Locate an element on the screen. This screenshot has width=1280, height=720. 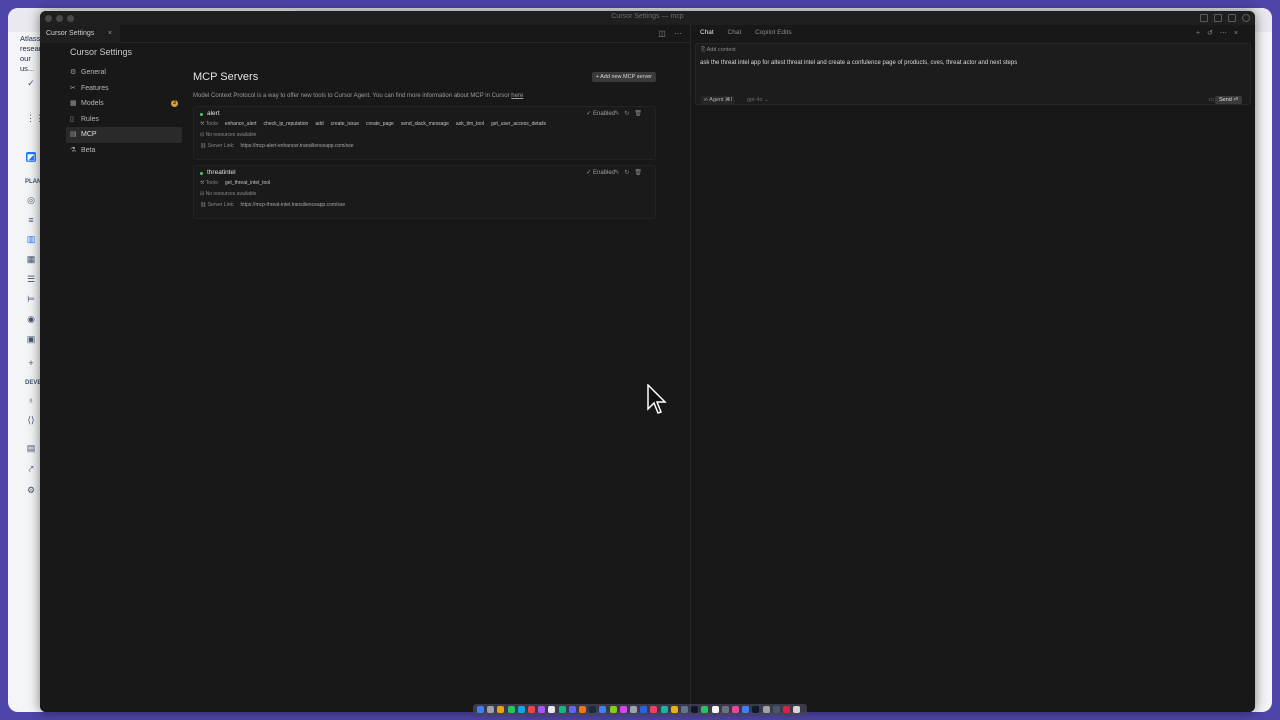
nav-item-beta: ⚗ Beta is located at coordinates (124, 151).